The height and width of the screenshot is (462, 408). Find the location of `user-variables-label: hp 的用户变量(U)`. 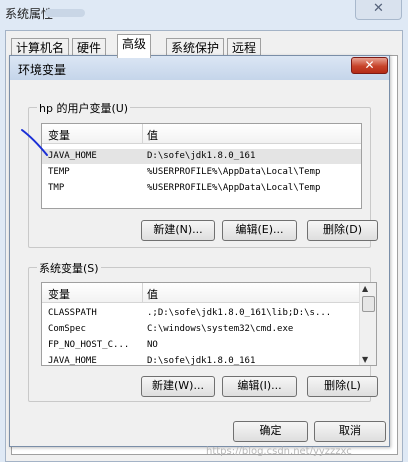

user-variables-label: hp 的用户变量(U) is located at coordinates (84, 108).